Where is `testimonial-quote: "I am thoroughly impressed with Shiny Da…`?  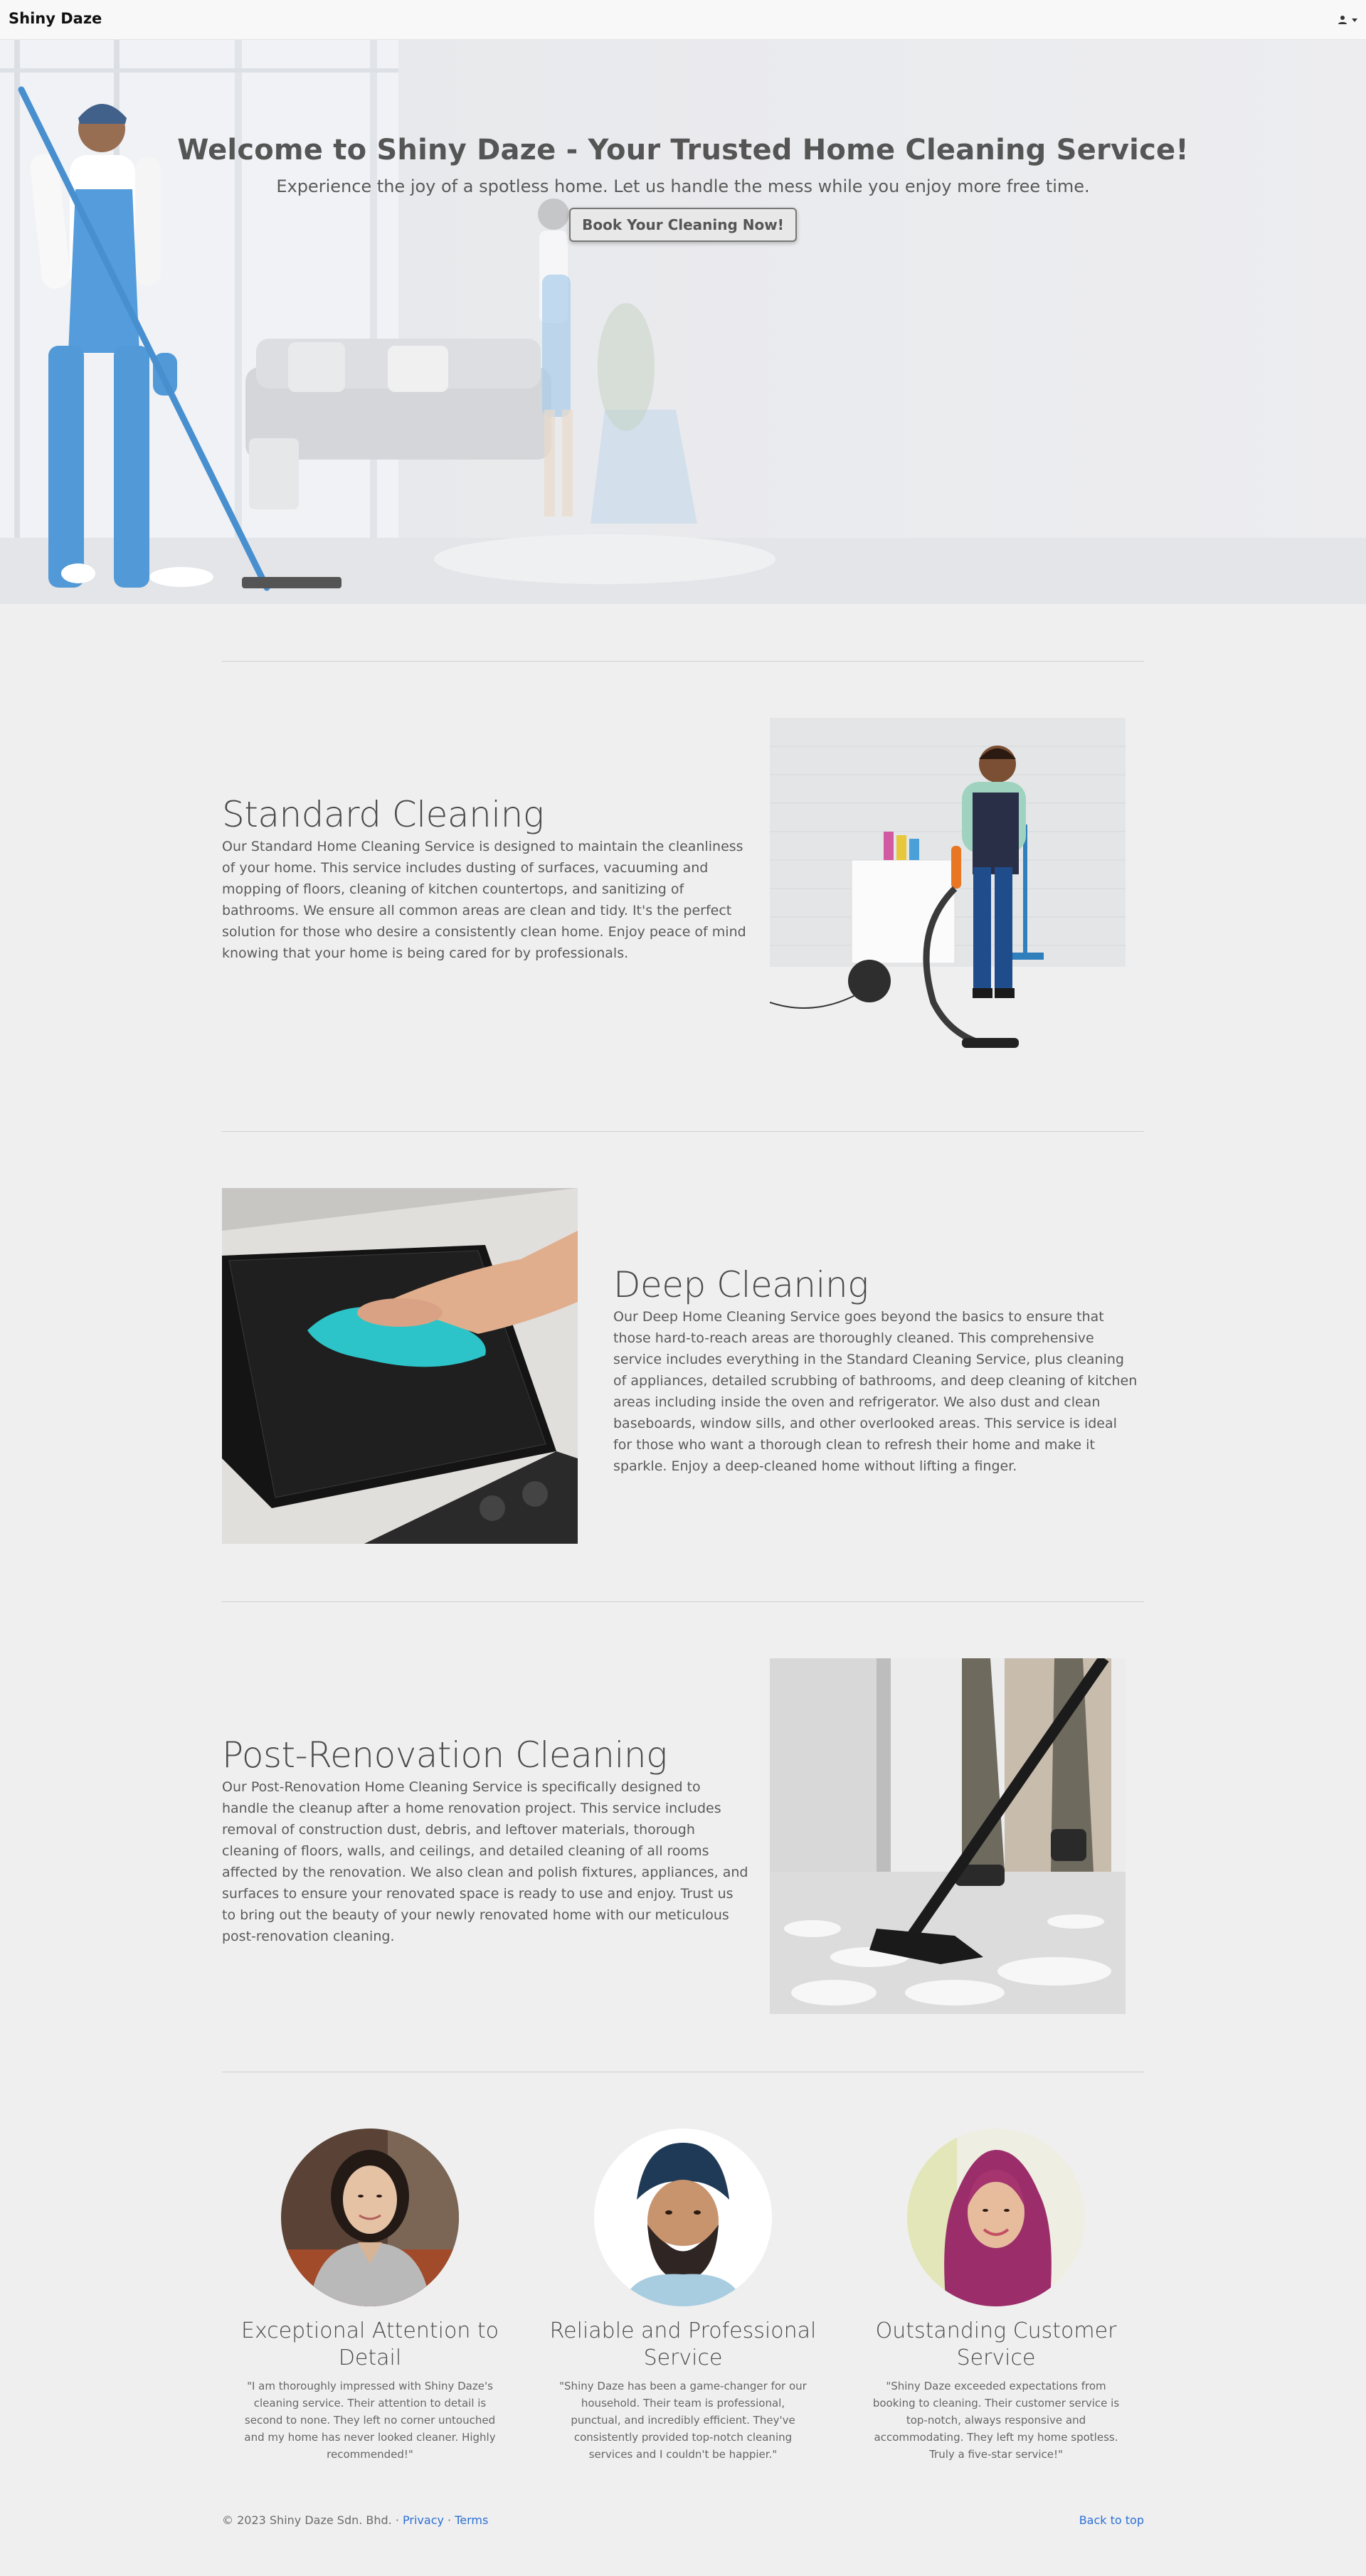 testimonial-quote: "I am thoroughly impressed with Shiny Da… is located at coordinates (370, 2421).